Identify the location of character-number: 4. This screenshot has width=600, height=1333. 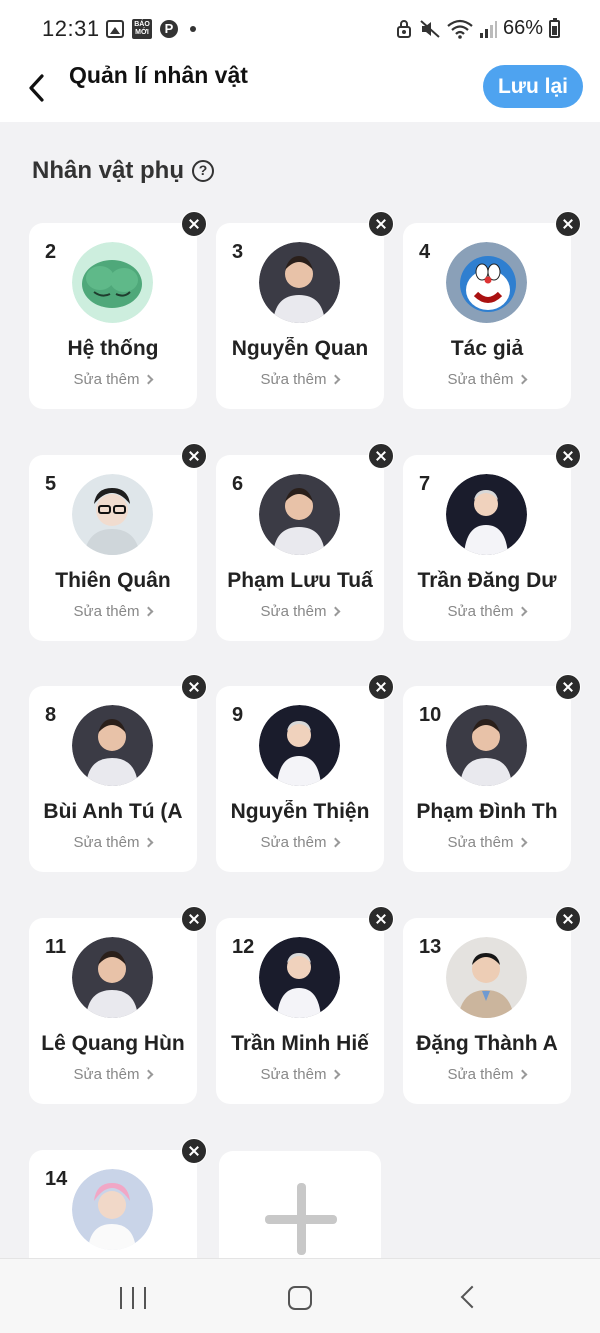
(425, 252).